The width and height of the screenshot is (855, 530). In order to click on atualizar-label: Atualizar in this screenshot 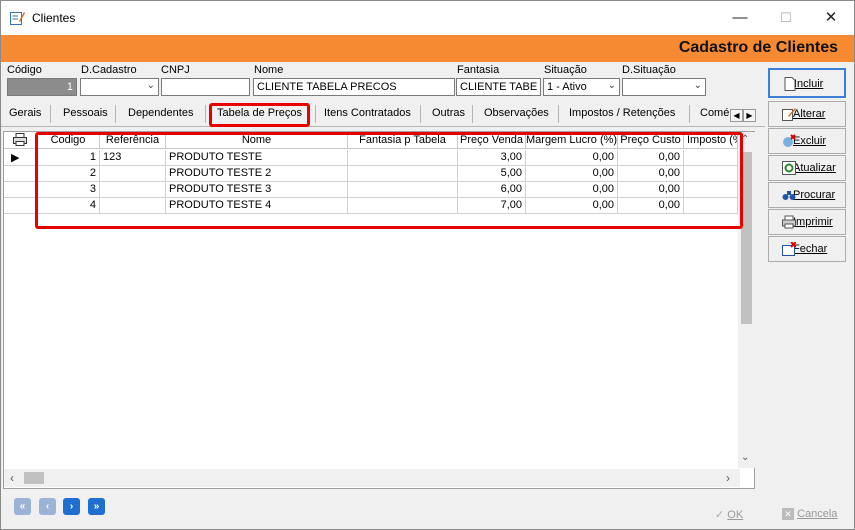, I will do `click(814, 168)`.